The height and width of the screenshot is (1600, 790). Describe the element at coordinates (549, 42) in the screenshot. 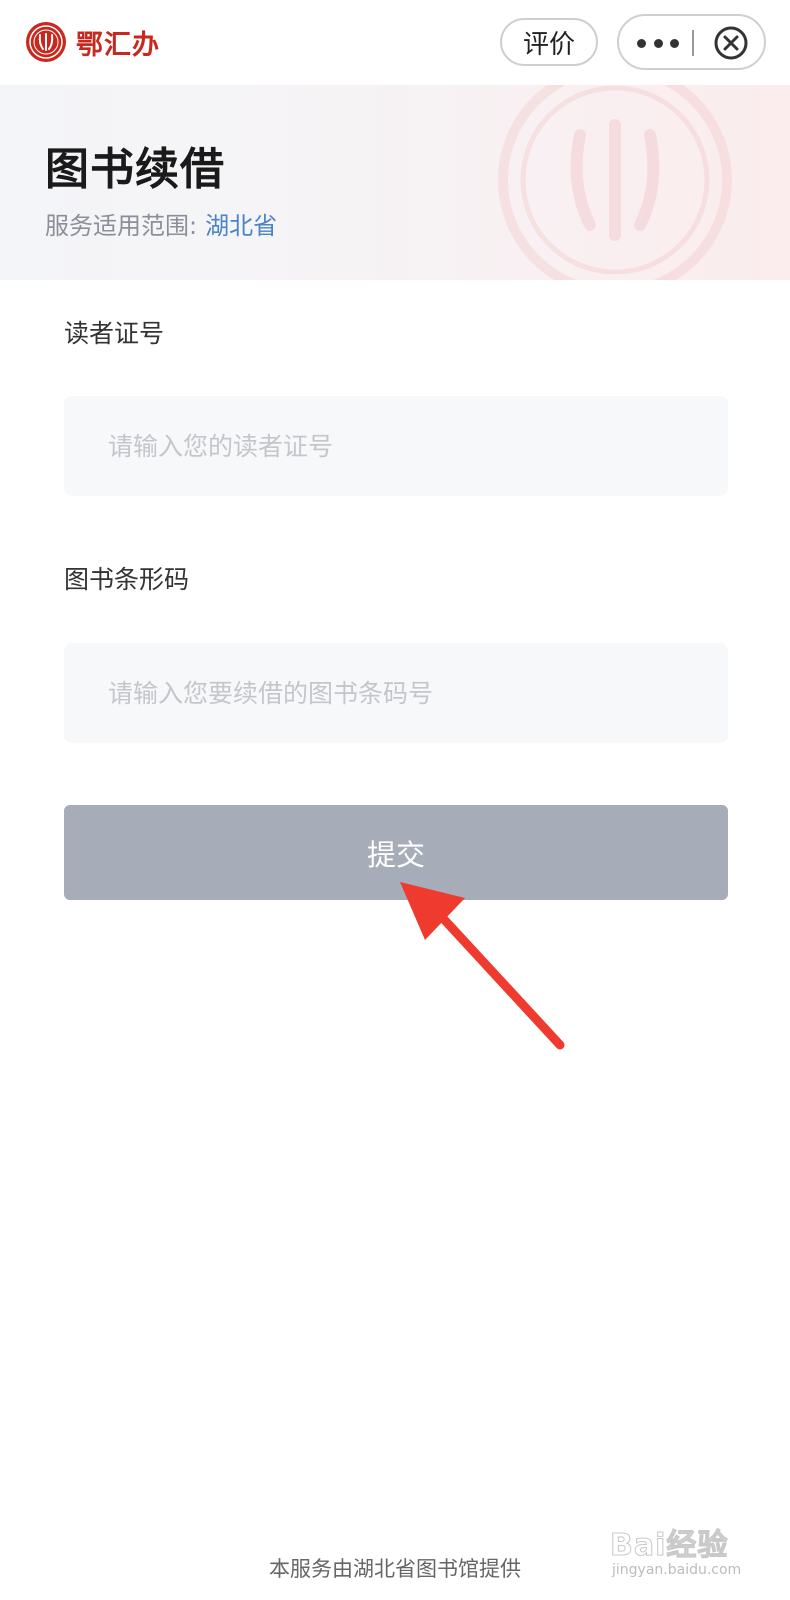

I see `rate-button: 评价` at that location.